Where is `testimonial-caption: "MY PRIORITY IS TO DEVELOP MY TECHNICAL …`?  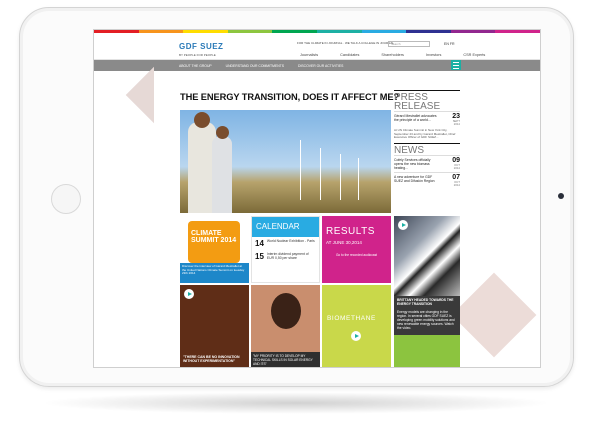 testimonial-caption: "MY PRIORITY IS TO DEVELOP MY TECHNICAL … is located at coordinates (285, 359).